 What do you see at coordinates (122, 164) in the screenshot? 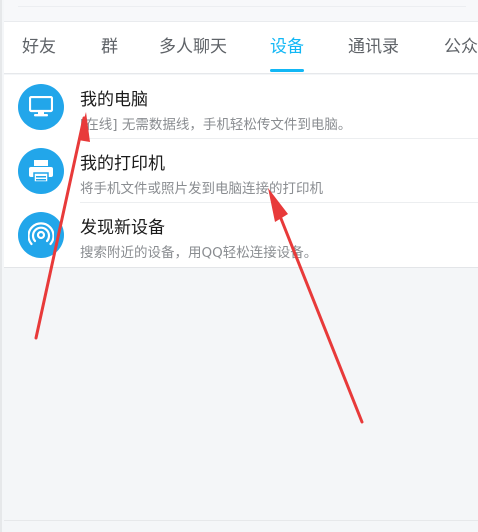
I see `device-title: 我的打印机` at bounding box center [122, 164].